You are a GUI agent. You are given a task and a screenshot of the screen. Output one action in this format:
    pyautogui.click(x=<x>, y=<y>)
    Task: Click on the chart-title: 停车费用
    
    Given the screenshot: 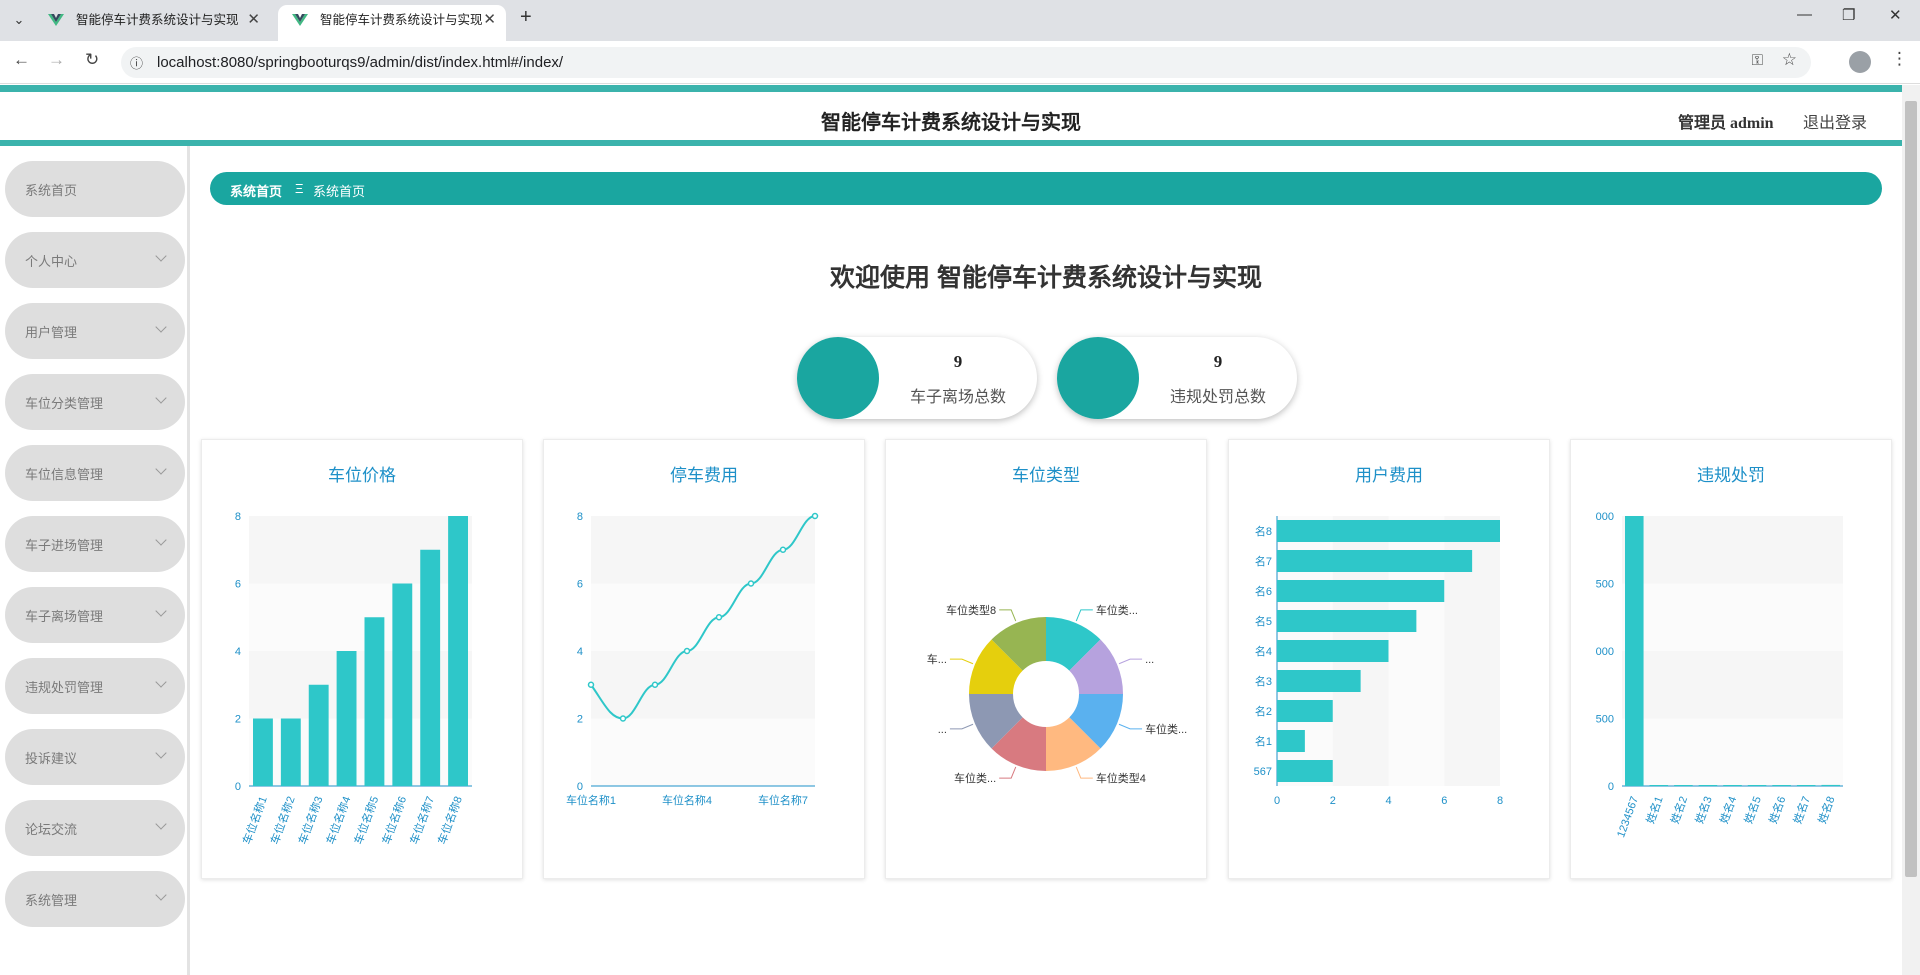 What is the action you would take?
    pyautogui.click(x=704, y=475)
    